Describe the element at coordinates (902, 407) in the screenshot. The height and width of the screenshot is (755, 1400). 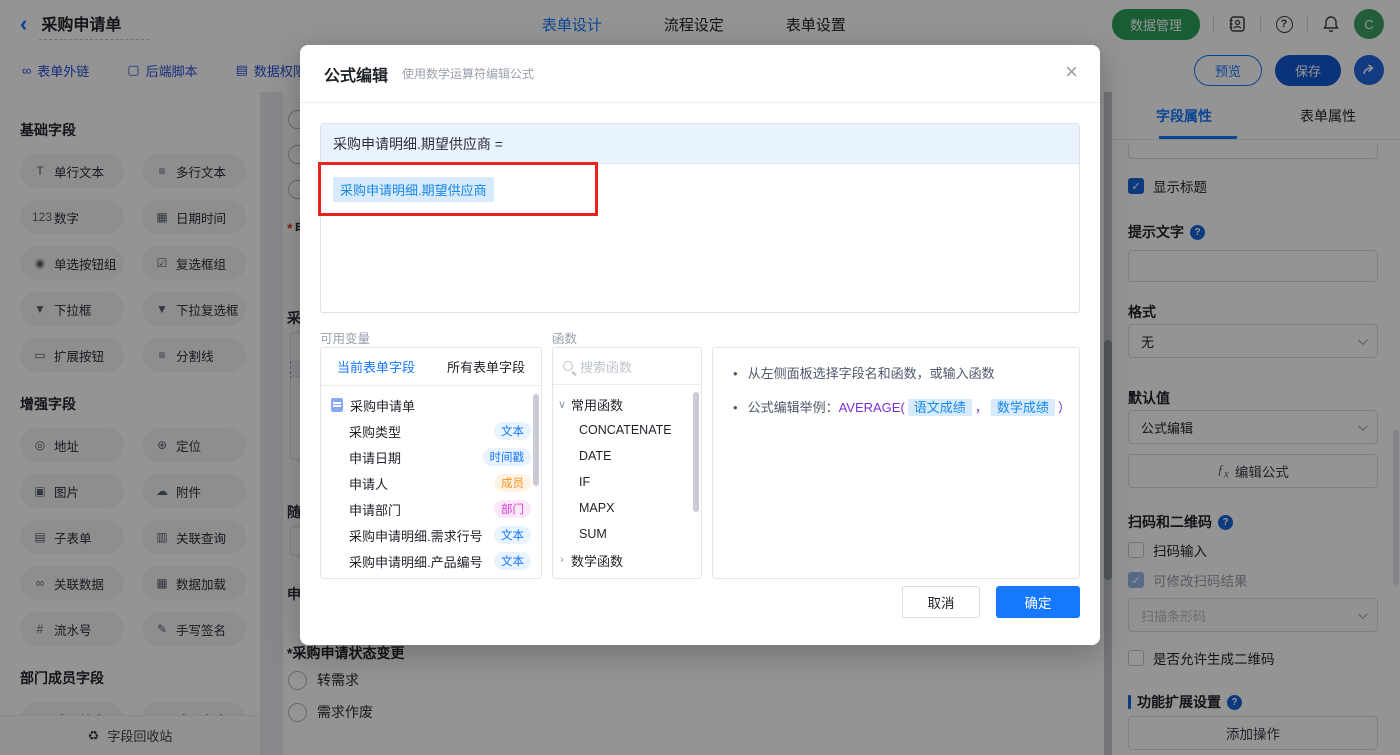
I see `help-line-2: • 公式编辑举例：AVERAGE(语文成绩，数学成绩）` at that location.